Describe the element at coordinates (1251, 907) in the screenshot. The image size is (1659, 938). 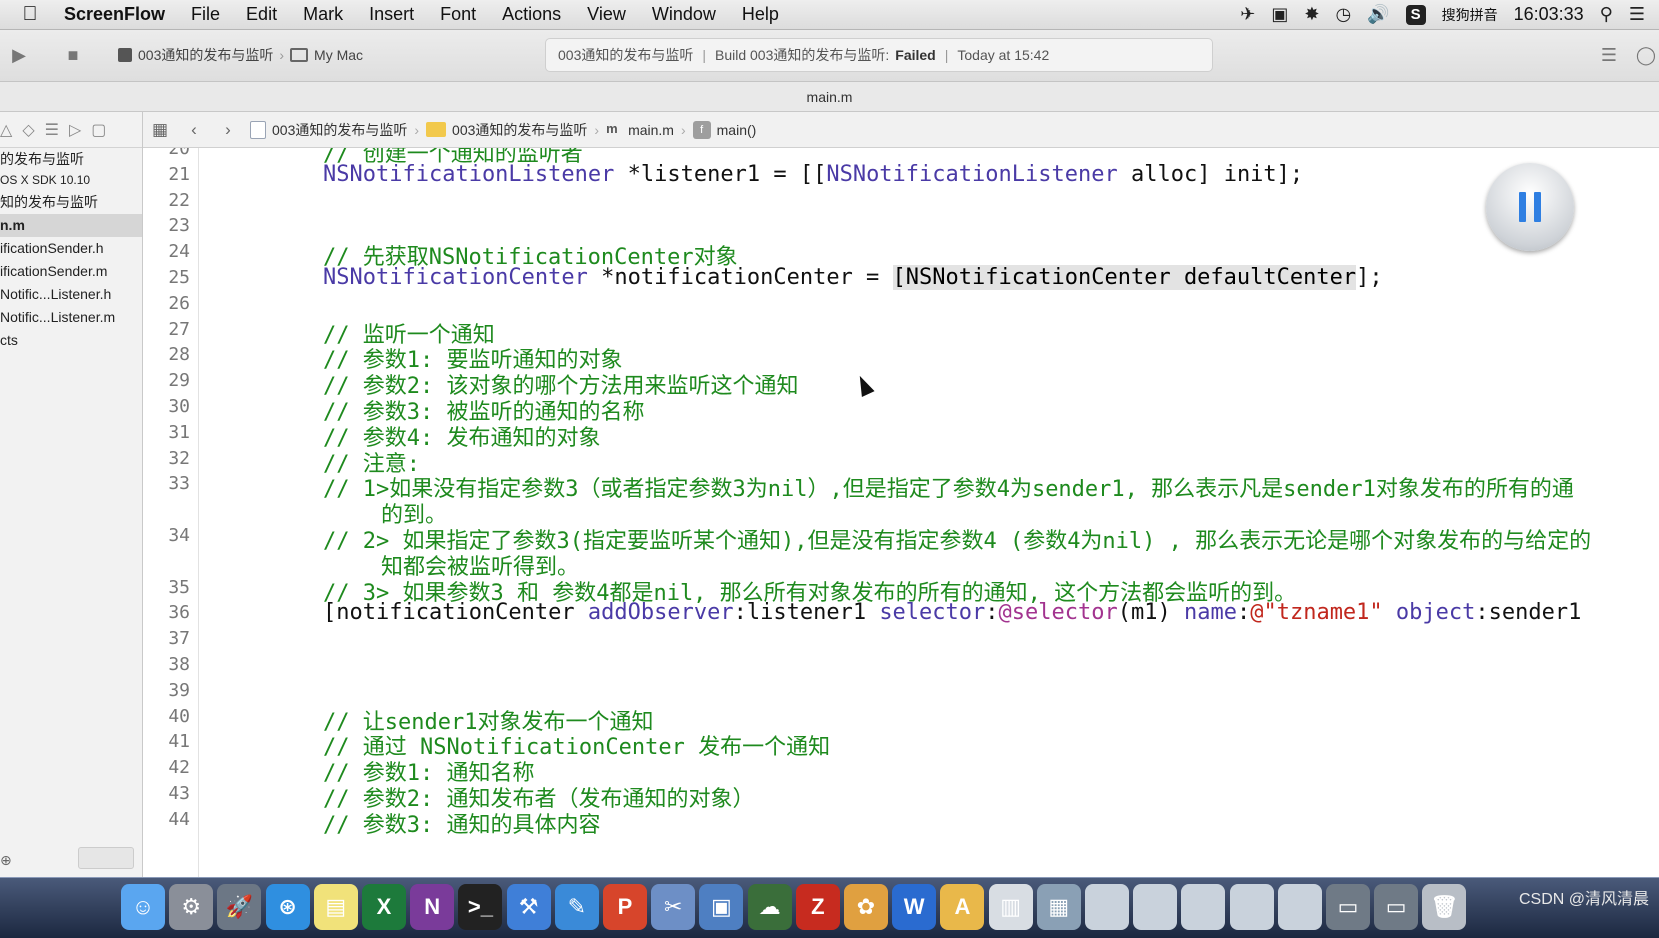
I see `dock-window-4-icon` at that location.